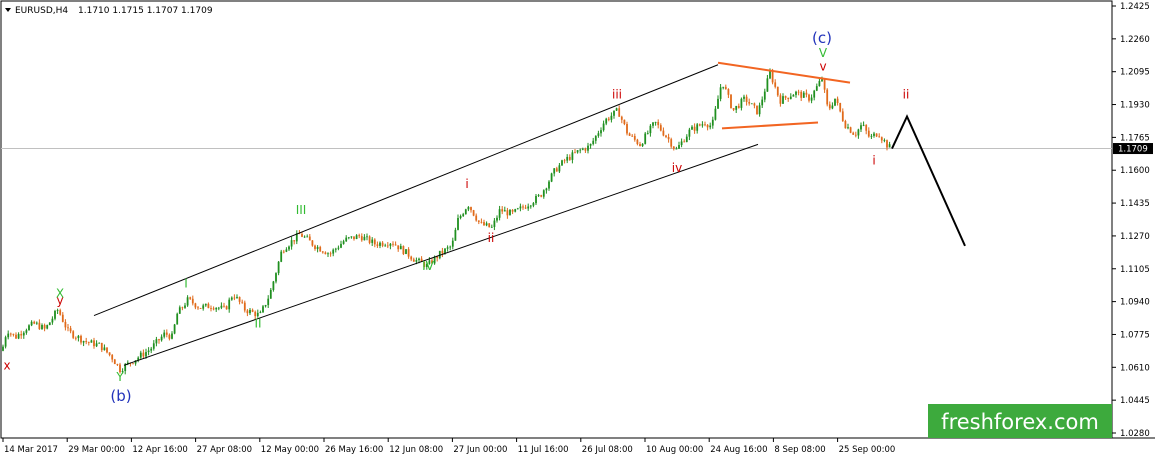  Describe the element at coordinates (1135, 401) in the screenshot. I see `price-tick-label: 1.0445` at that location.